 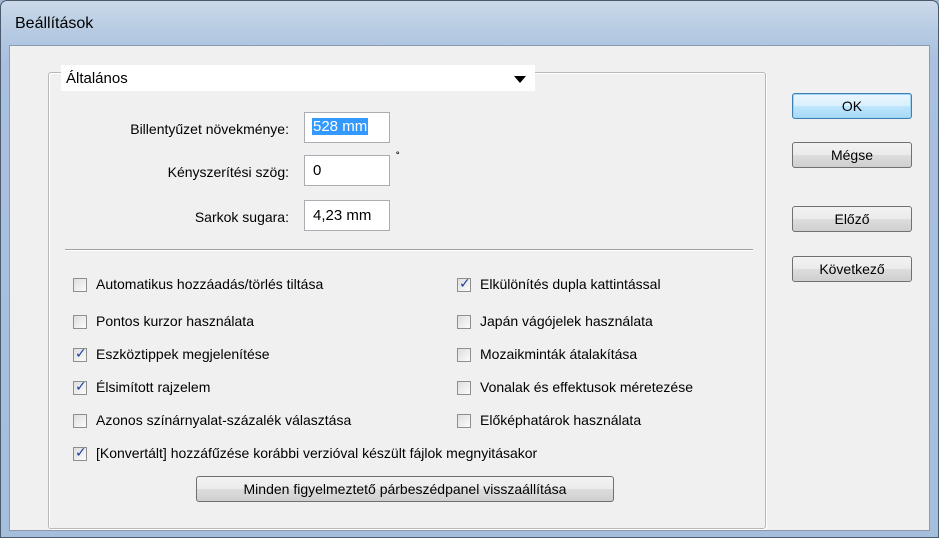 What do you see at coordinates (520, 79) in the screenshot?
I see `chevron-down-icon` at bounding box center [520, 79].